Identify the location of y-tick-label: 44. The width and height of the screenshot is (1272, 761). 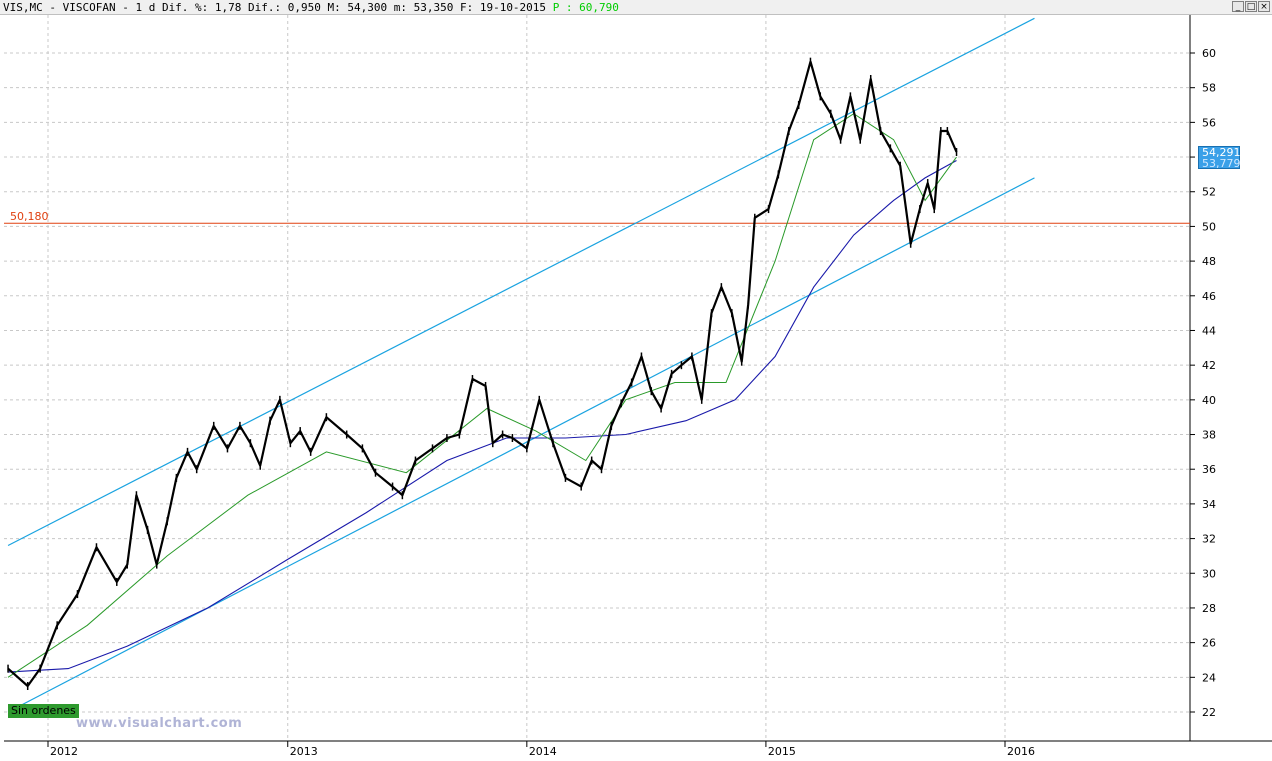
(1209, 330).